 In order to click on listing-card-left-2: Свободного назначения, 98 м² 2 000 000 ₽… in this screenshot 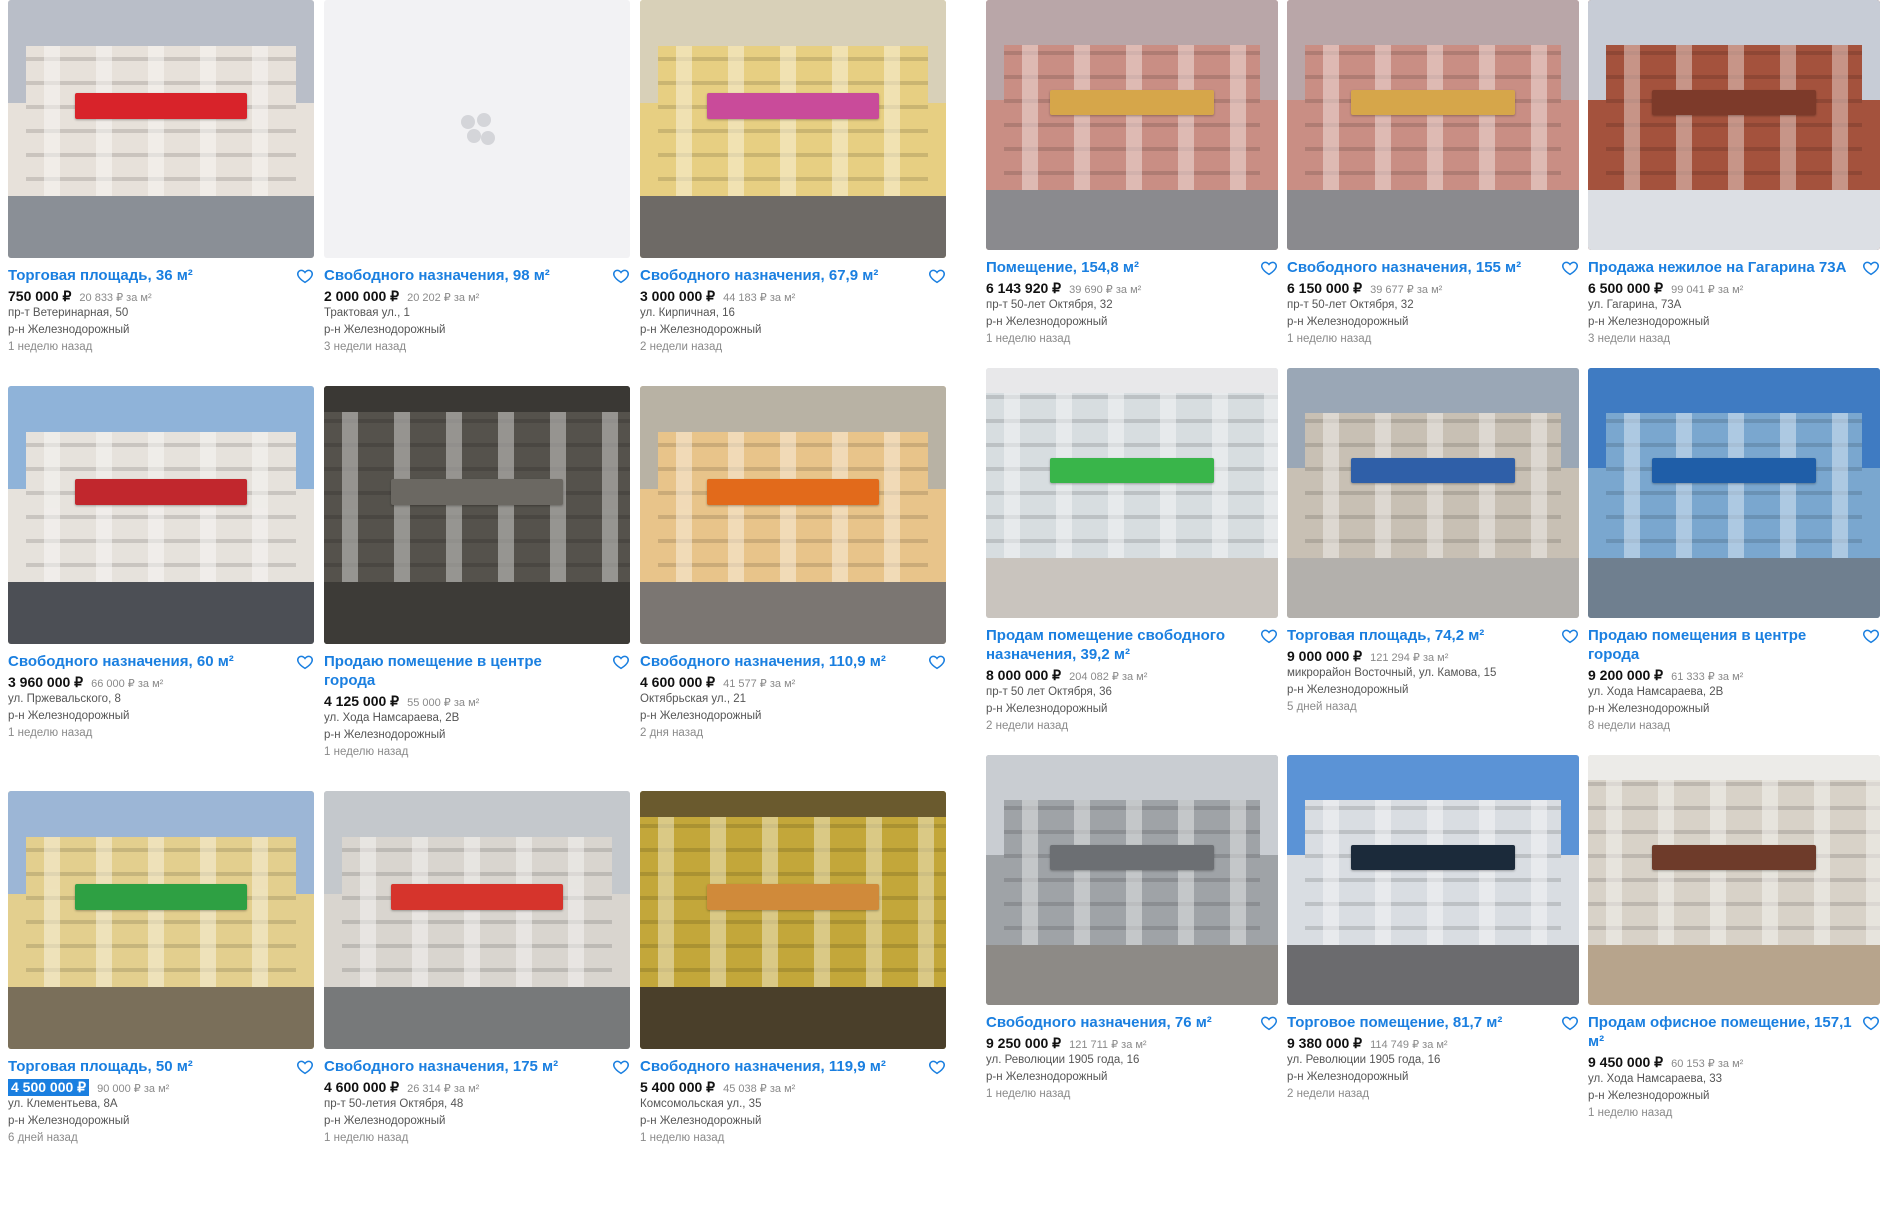, I will do `click(477, 178)`.